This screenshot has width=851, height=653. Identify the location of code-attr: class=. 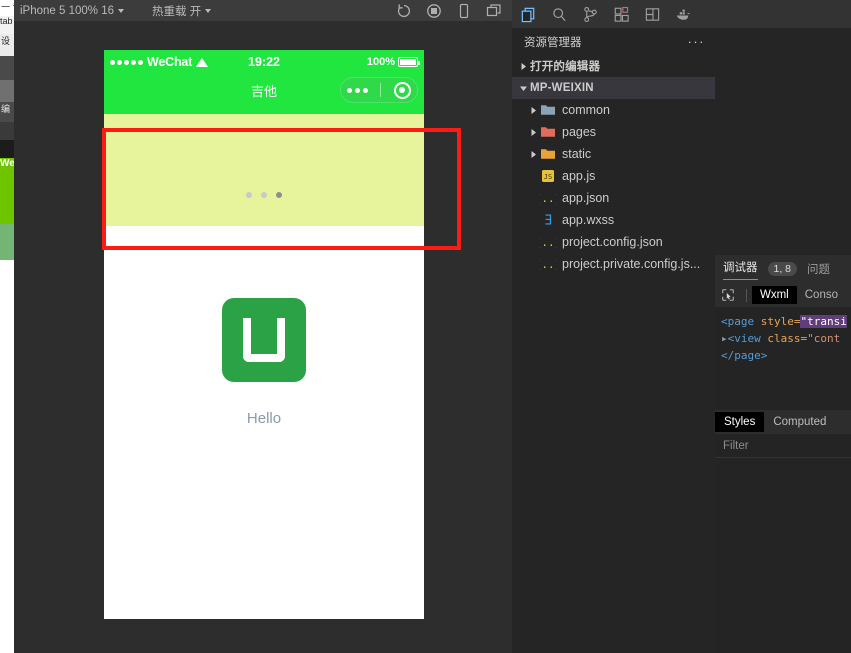
(784, 338).